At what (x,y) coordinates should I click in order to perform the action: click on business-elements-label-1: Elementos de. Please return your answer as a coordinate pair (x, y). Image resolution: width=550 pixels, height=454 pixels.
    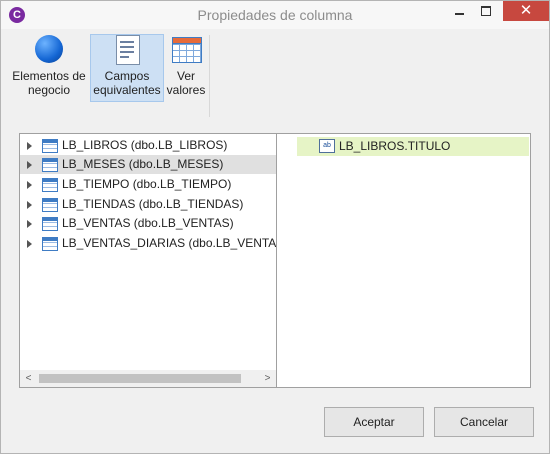
    Looking at the image, I should click on (49, 76).